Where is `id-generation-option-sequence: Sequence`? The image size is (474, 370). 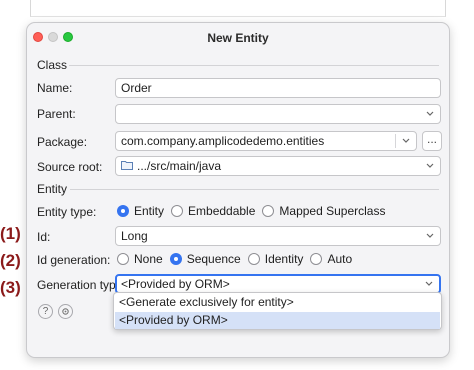
id-generation-option-sequence: Sequence is located at coordinates (205, 259).